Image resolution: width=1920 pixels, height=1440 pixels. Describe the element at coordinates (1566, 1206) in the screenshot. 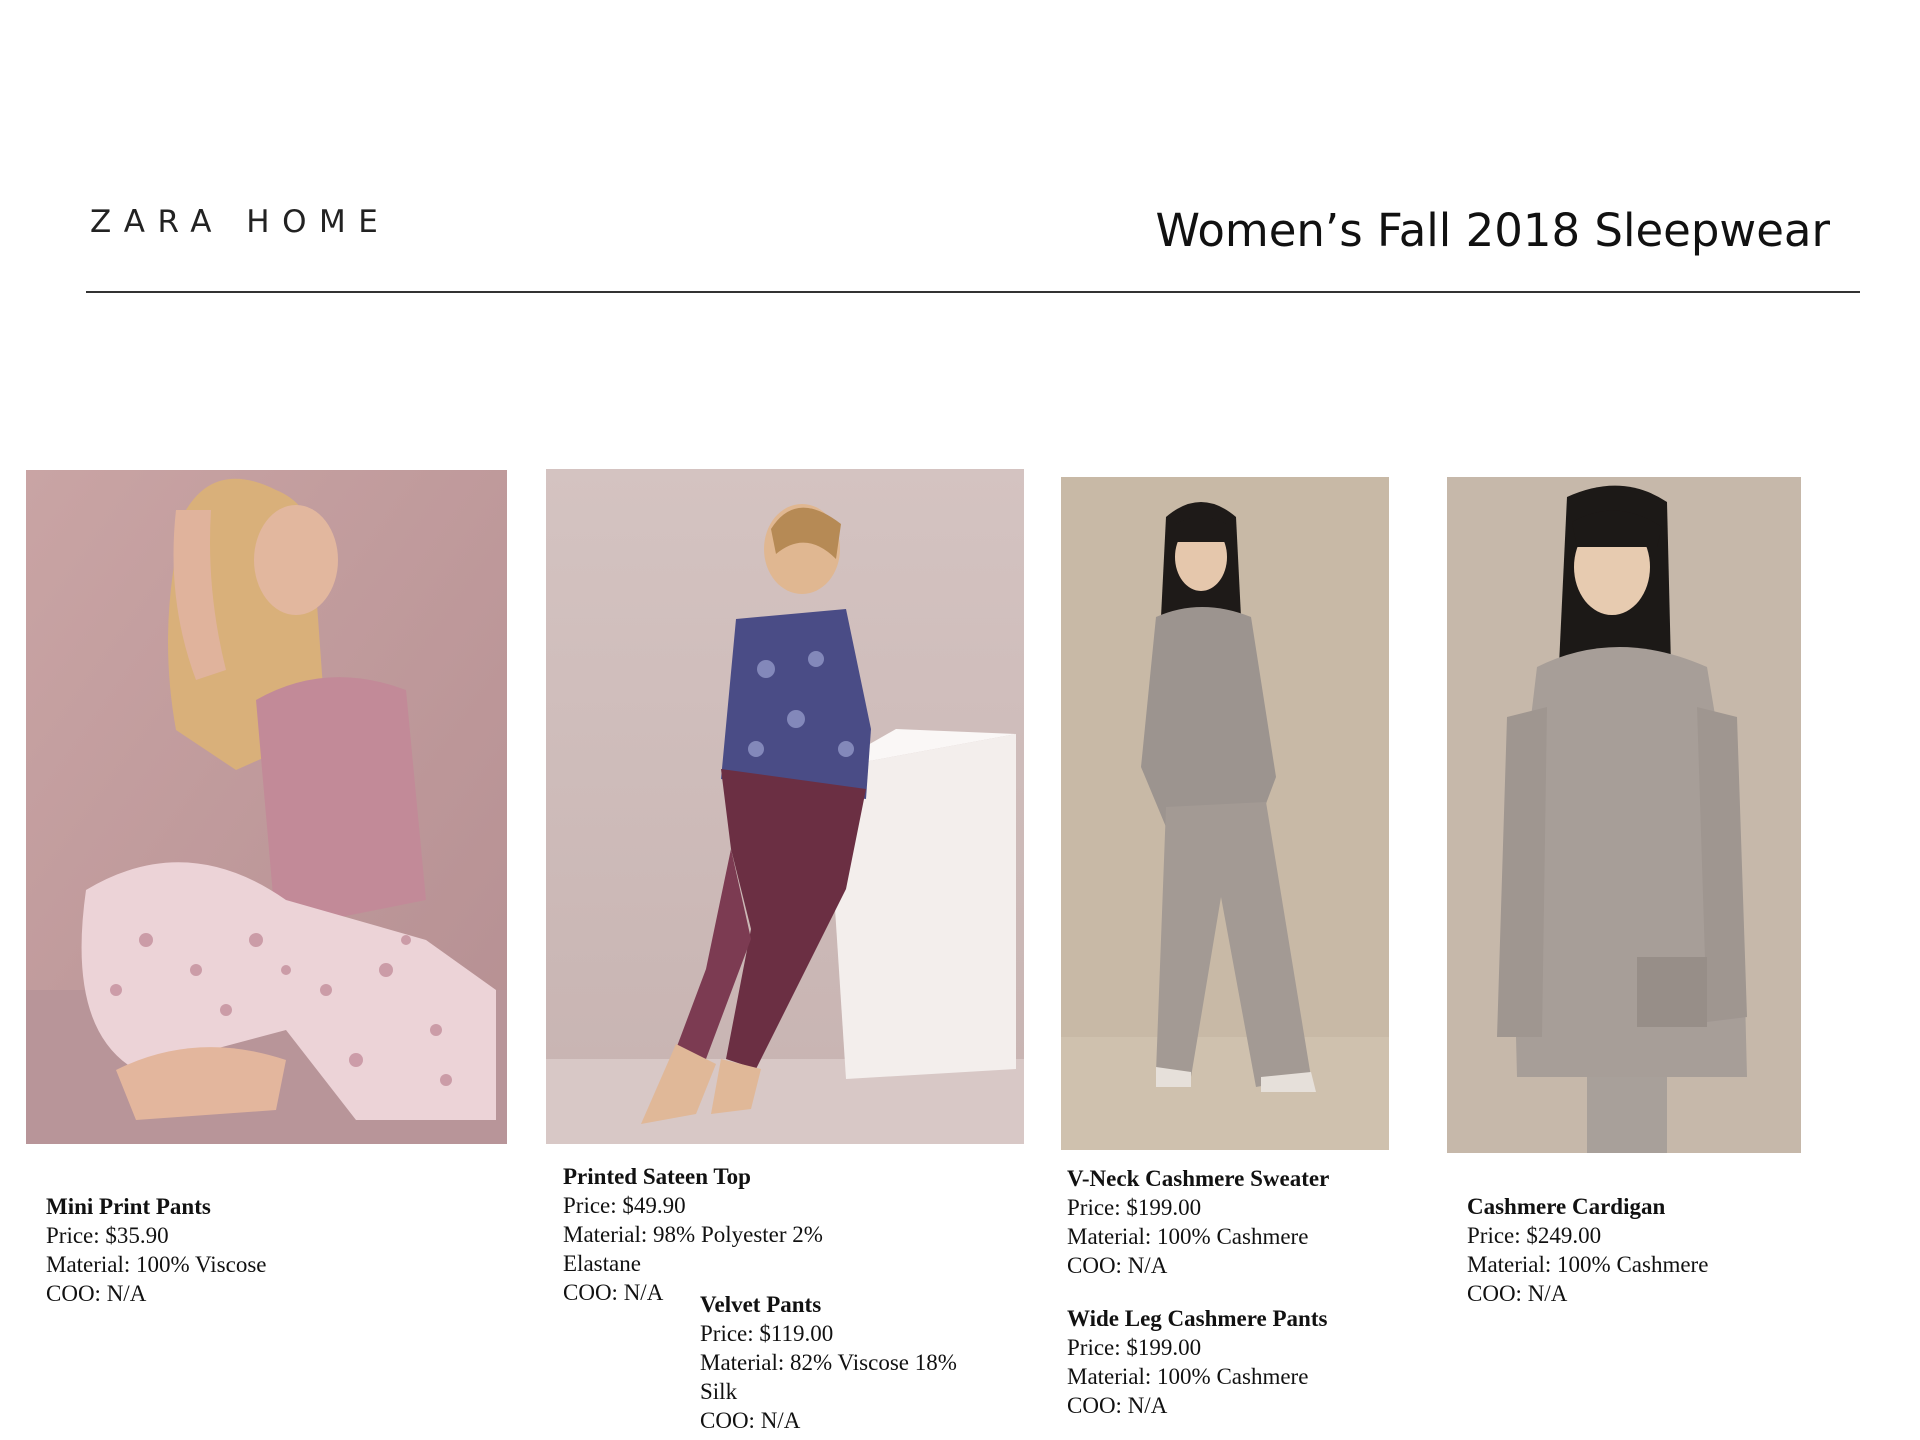

I see `product-name: Cashmere Cardigan` at that location.